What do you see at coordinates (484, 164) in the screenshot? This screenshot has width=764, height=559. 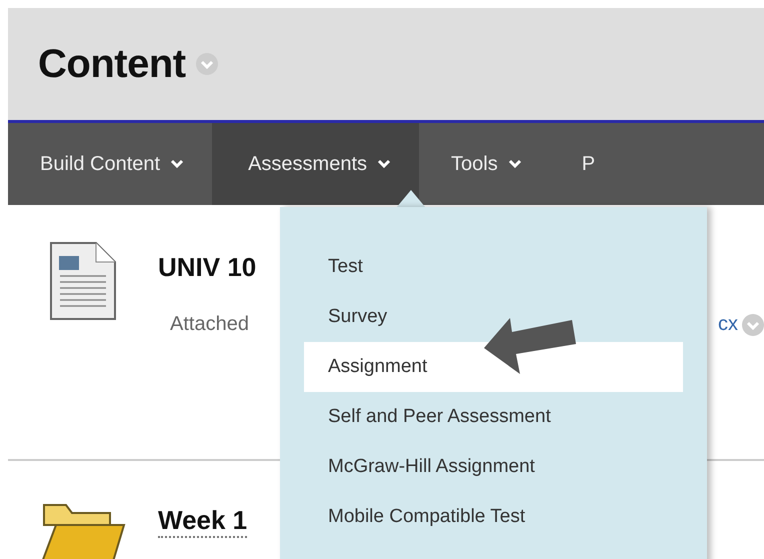 I see `nav-tab: Tools` at bounding box center [484, 164].